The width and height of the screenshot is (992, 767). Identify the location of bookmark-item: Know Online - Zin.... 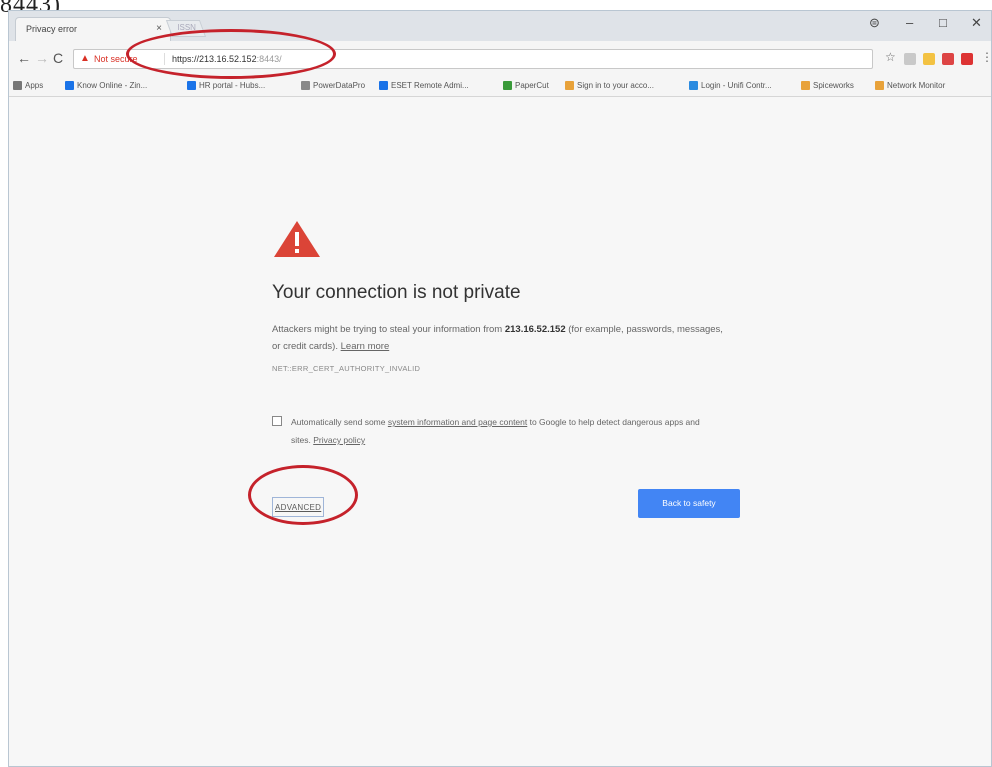
(106, 85).